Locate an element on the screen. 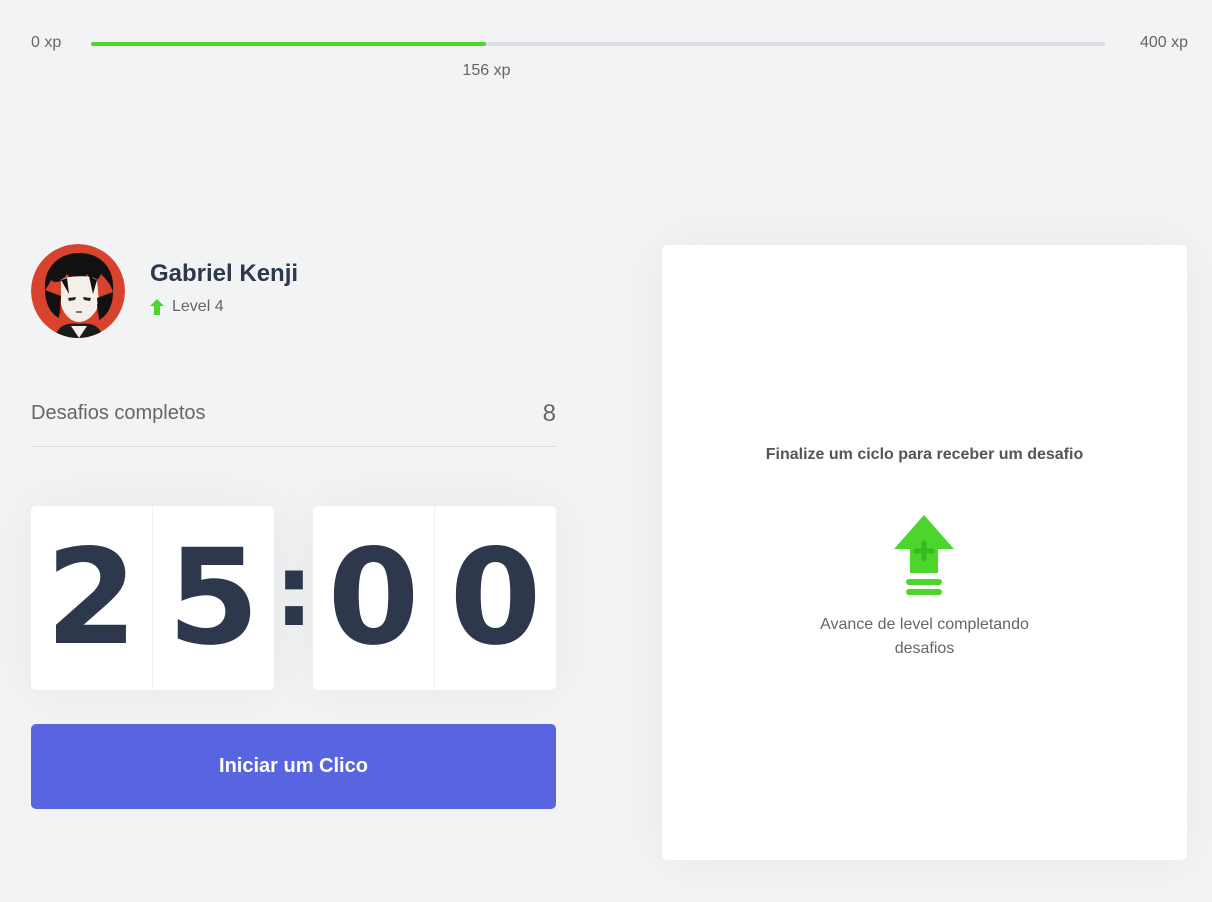 This screenshot has width=1212, height=902. xp-min-label: 0 xp is located at coordinates (46, 42).